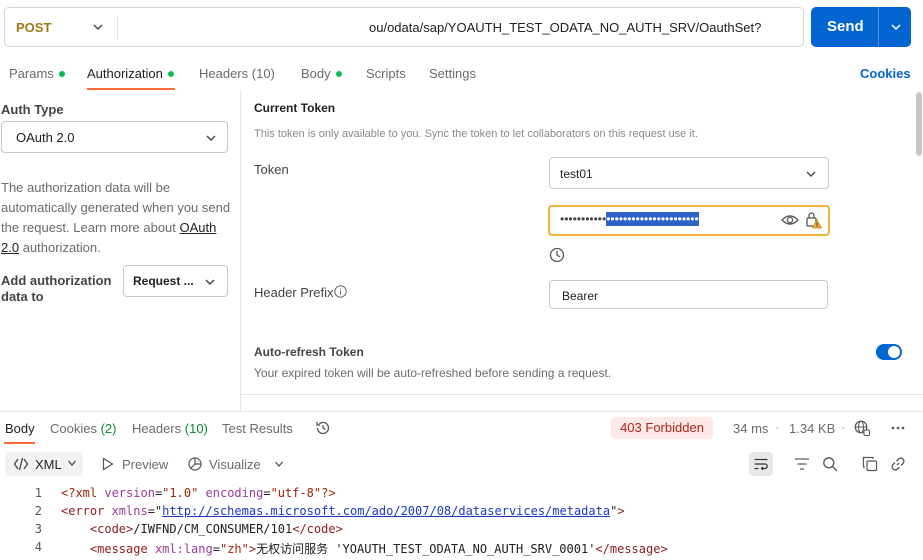 Image resolution: width=923 pixels, height=560 pixels. Describe the element at coordinates (38, 547) in the screenshot. I see `line-number: 4` at that location.